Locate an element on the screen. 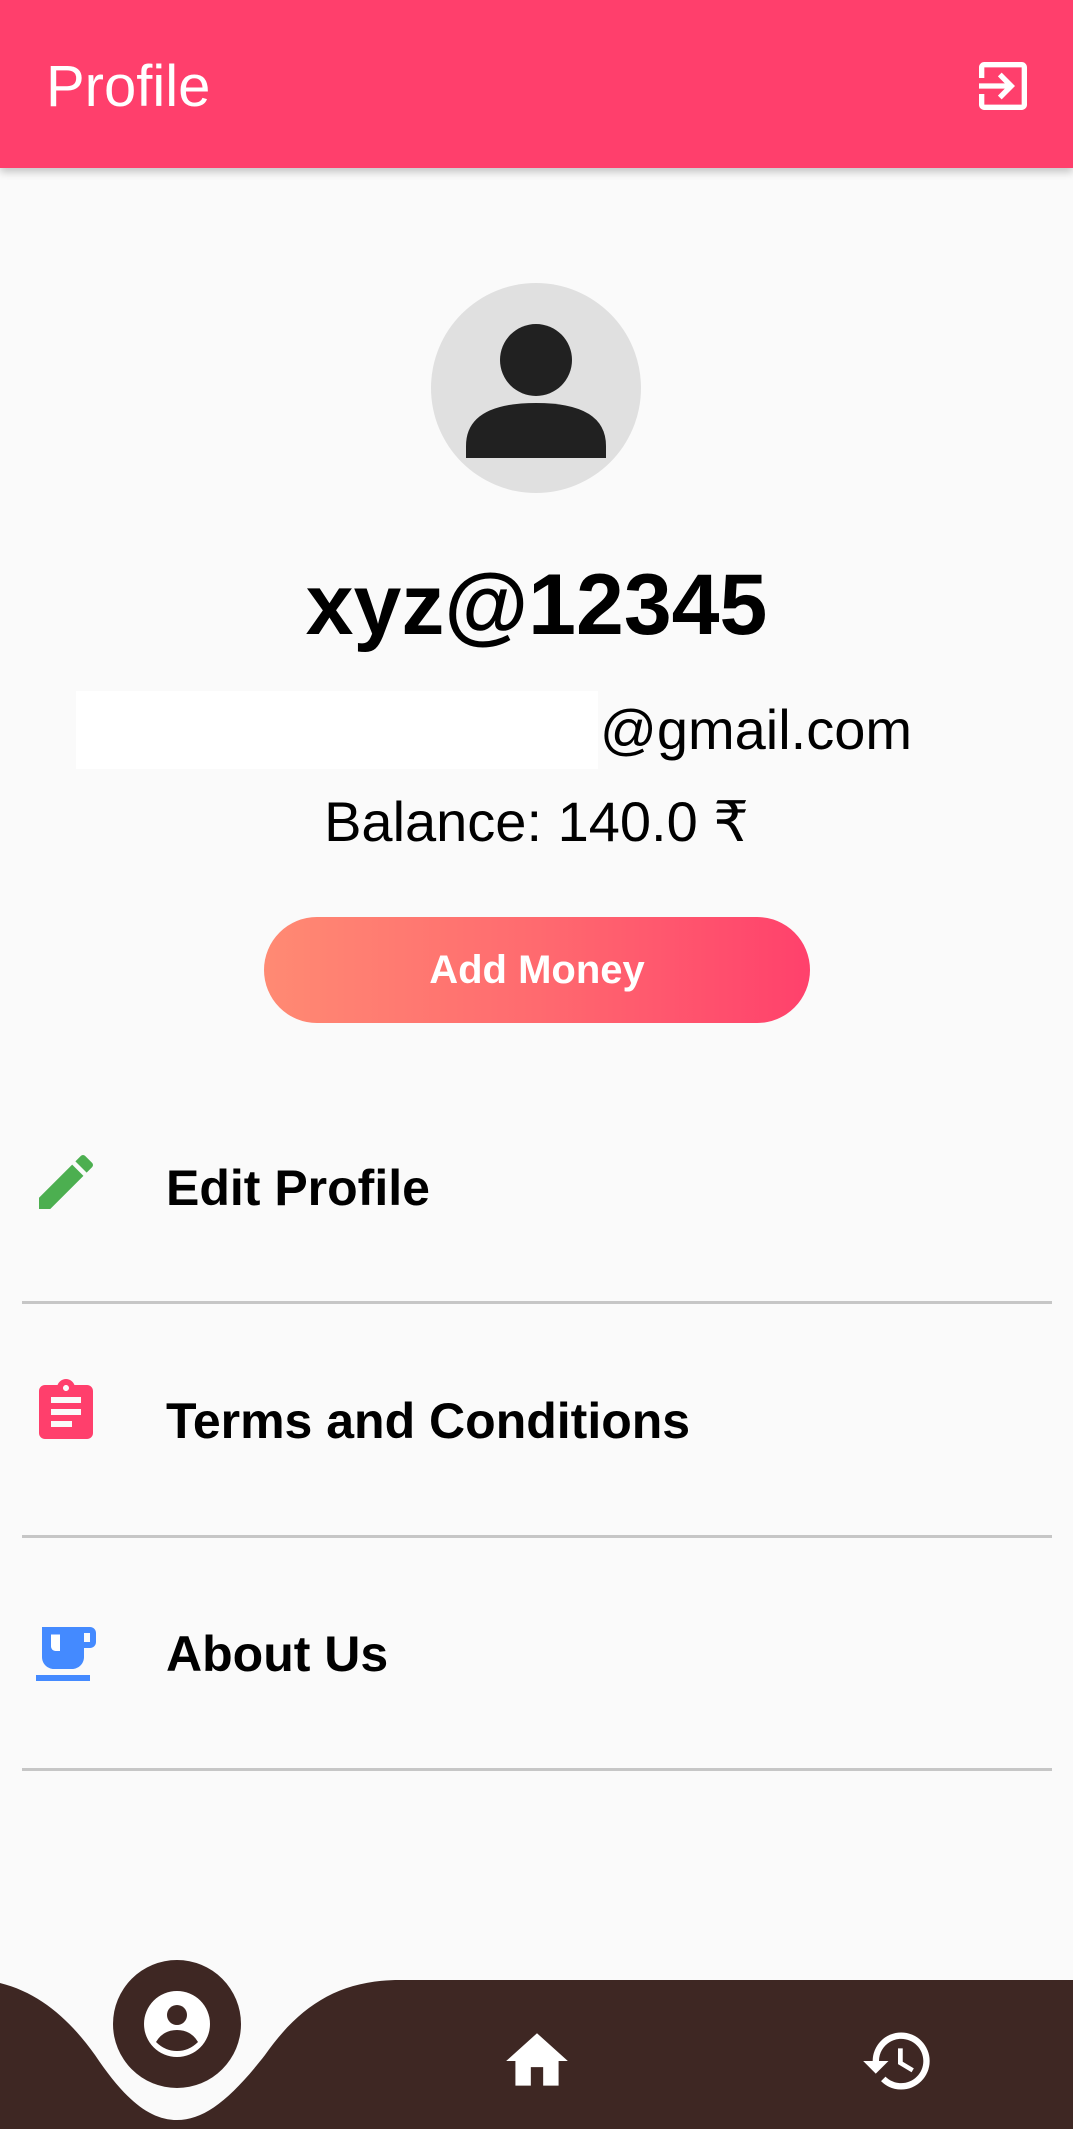  history-icon is located at coordinates (896, 2061).